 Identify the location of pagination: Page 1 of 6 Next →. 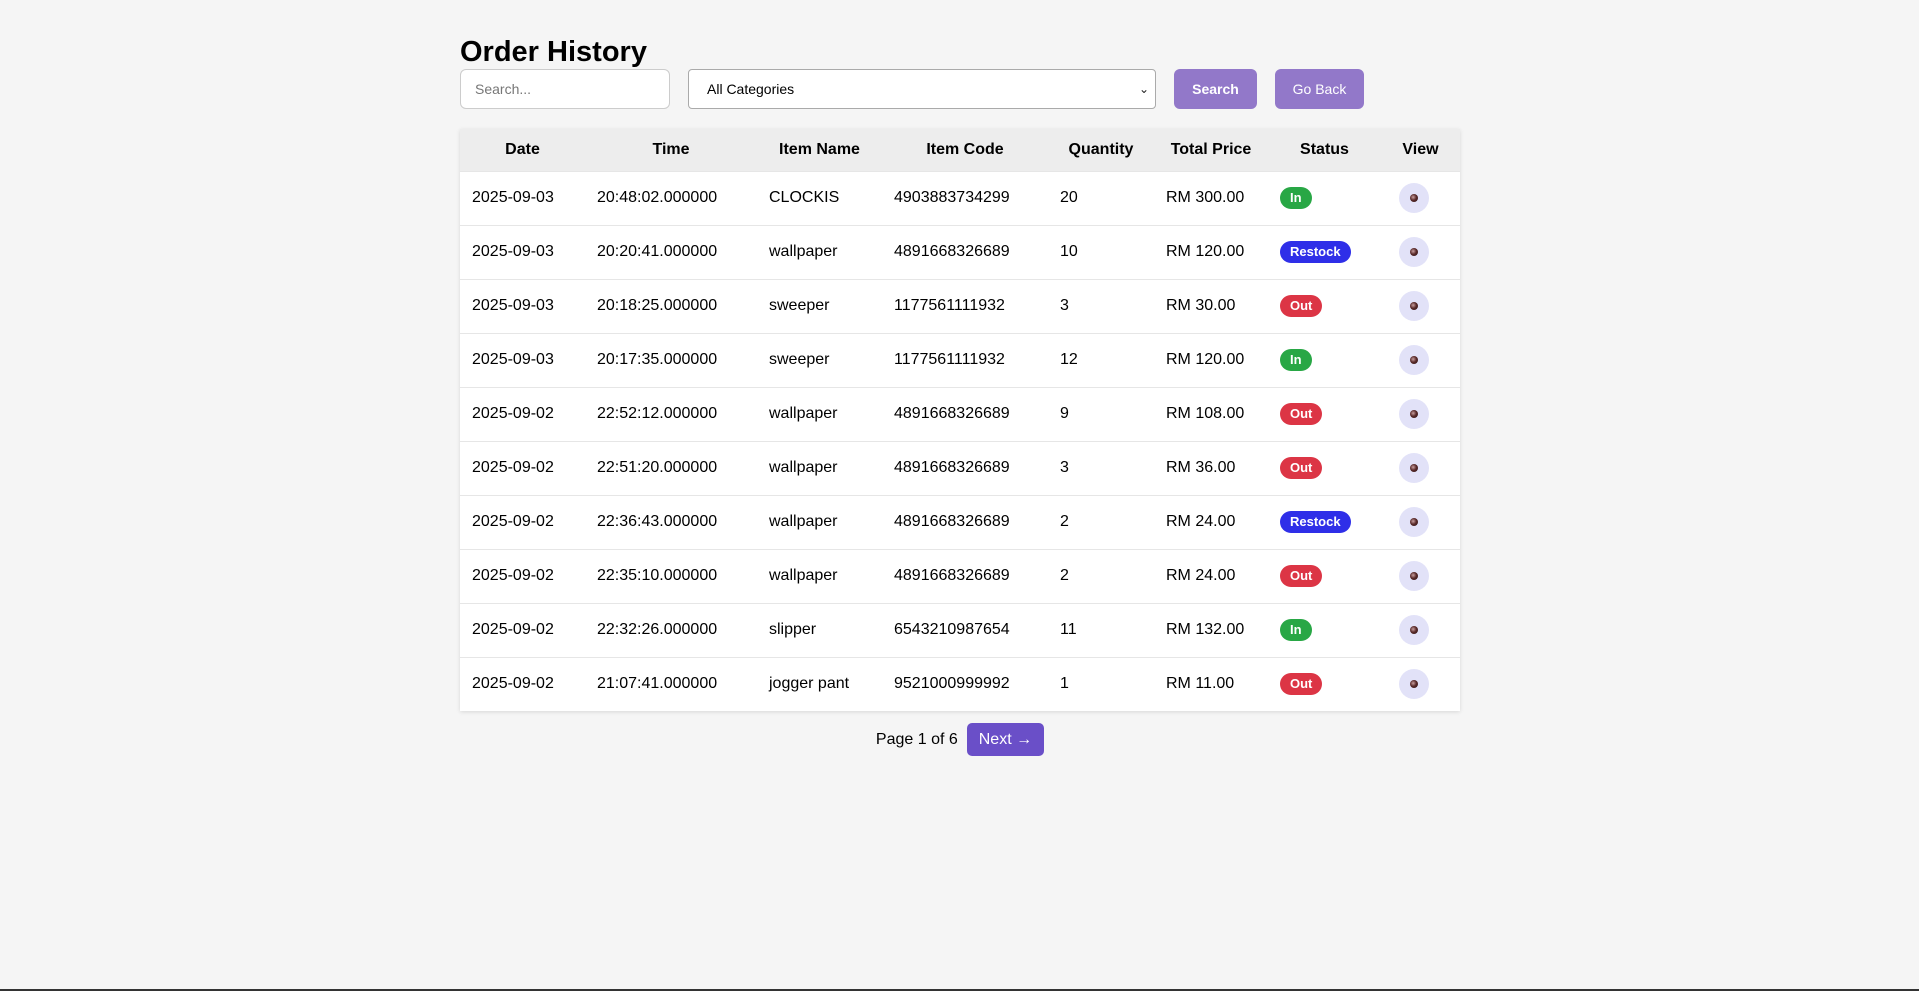
(960, 739).